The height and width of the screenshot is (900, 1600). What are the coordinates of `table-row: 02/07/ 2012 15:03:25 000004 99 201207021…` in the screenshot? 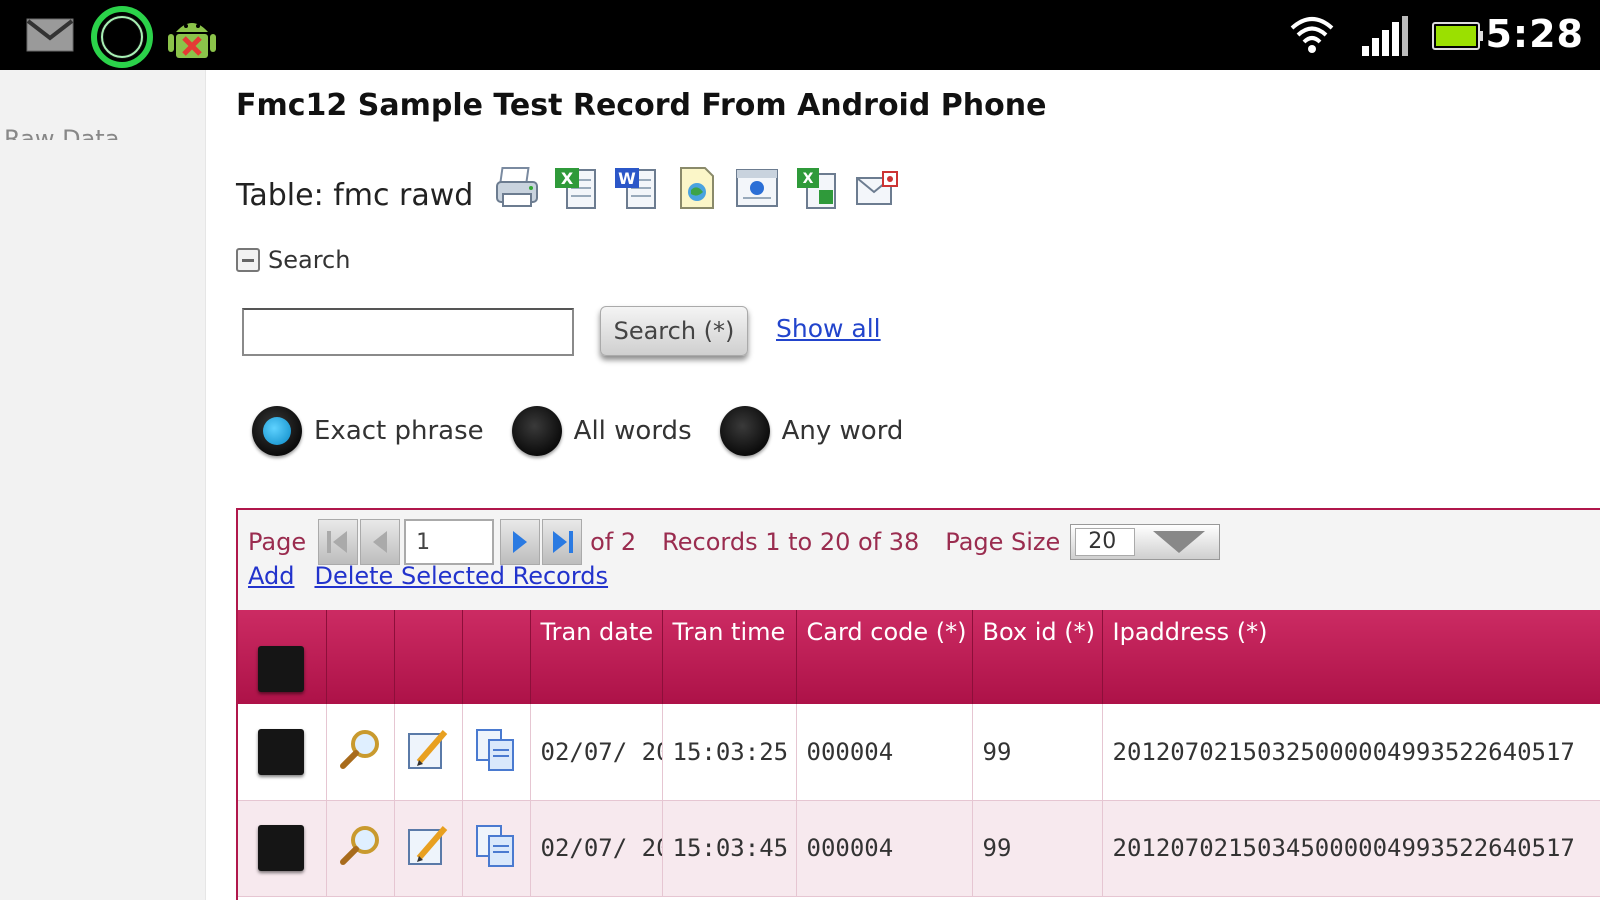 It's located at (919, 752).